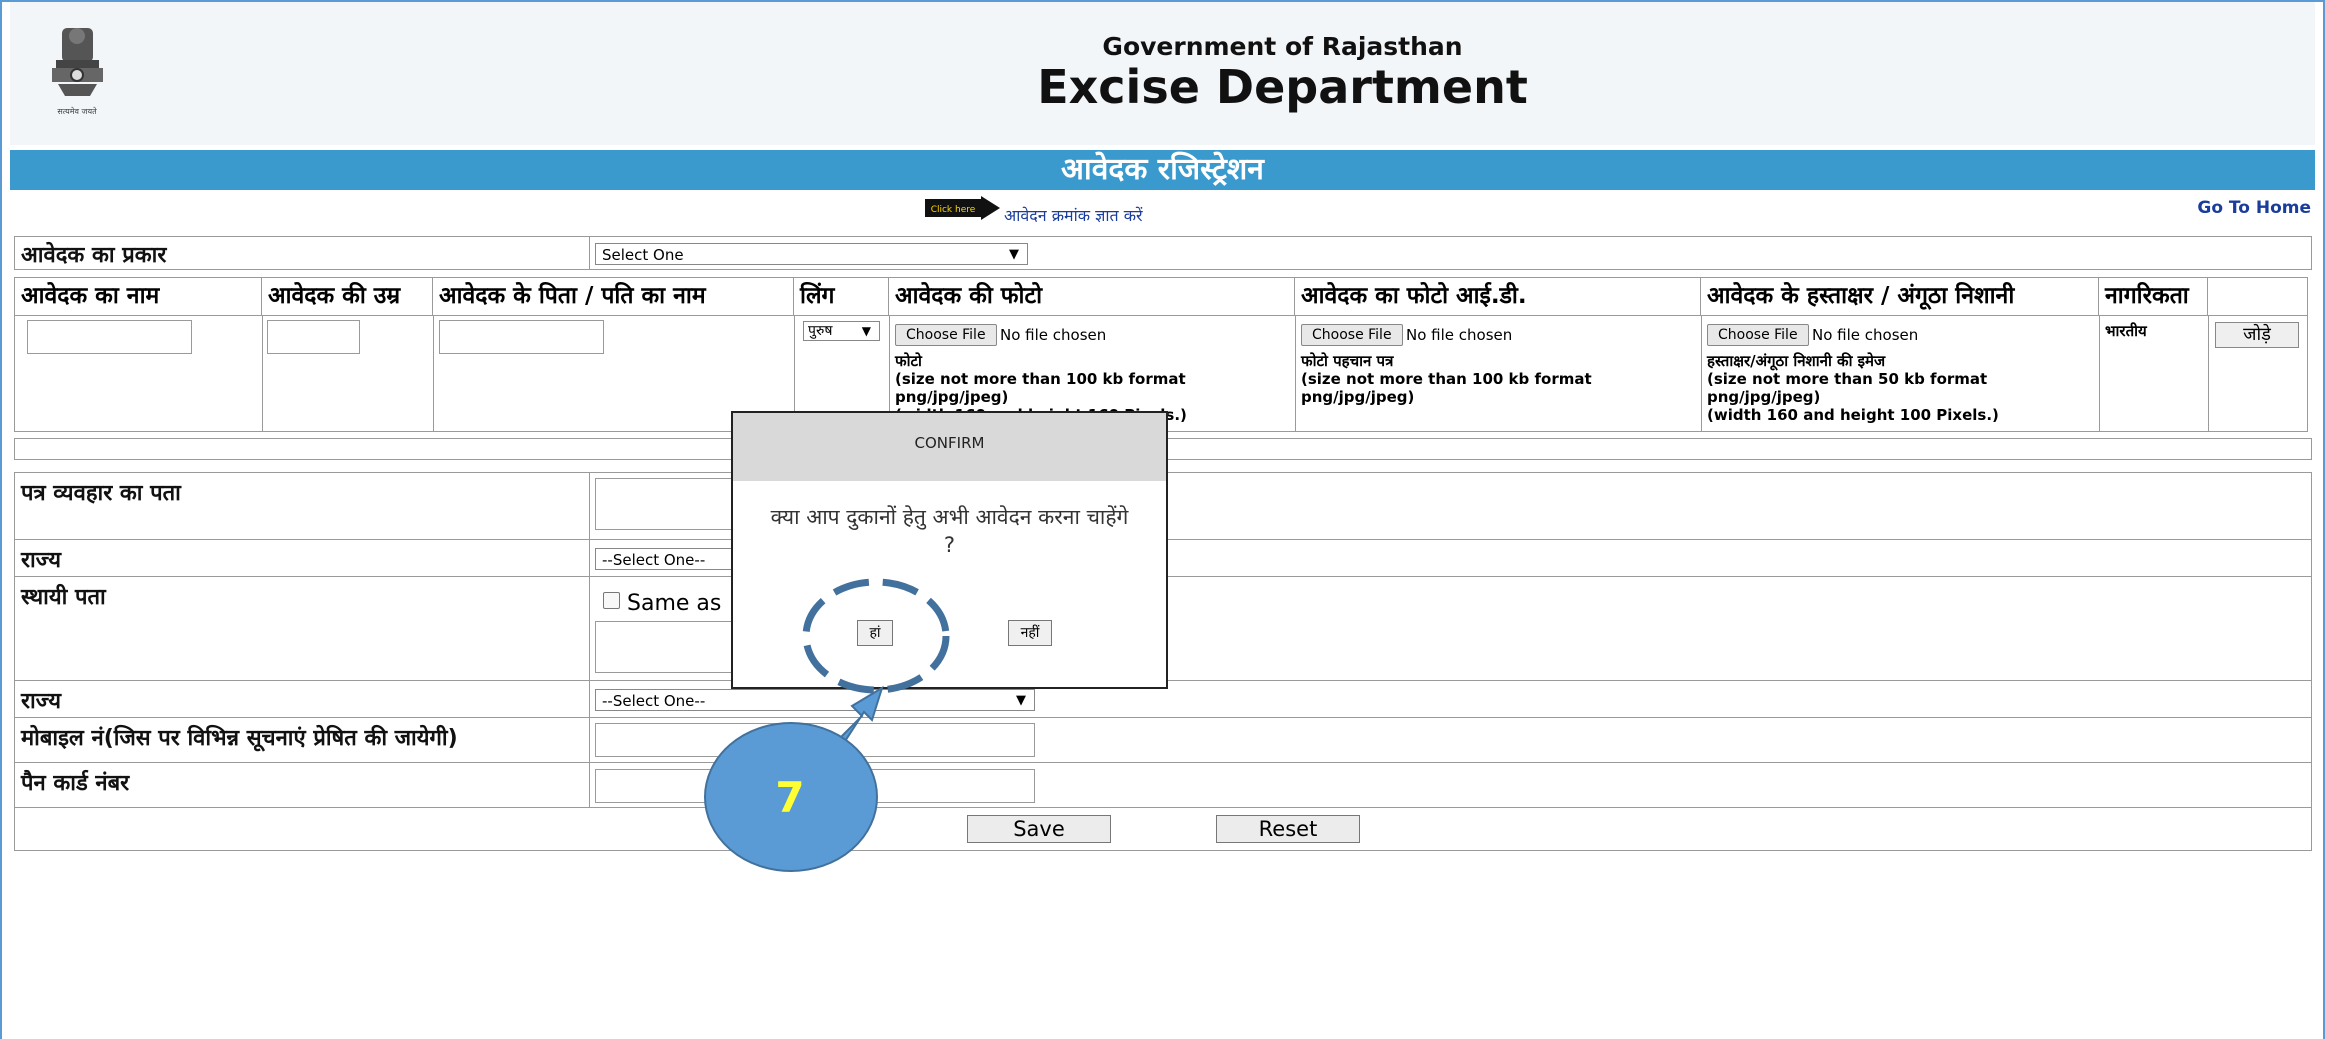 The image size is (2325, 1039). What do you see at coordinates (815, 740) in the screenshot?
I see `mobile-input` at bounding box center [815, 740].